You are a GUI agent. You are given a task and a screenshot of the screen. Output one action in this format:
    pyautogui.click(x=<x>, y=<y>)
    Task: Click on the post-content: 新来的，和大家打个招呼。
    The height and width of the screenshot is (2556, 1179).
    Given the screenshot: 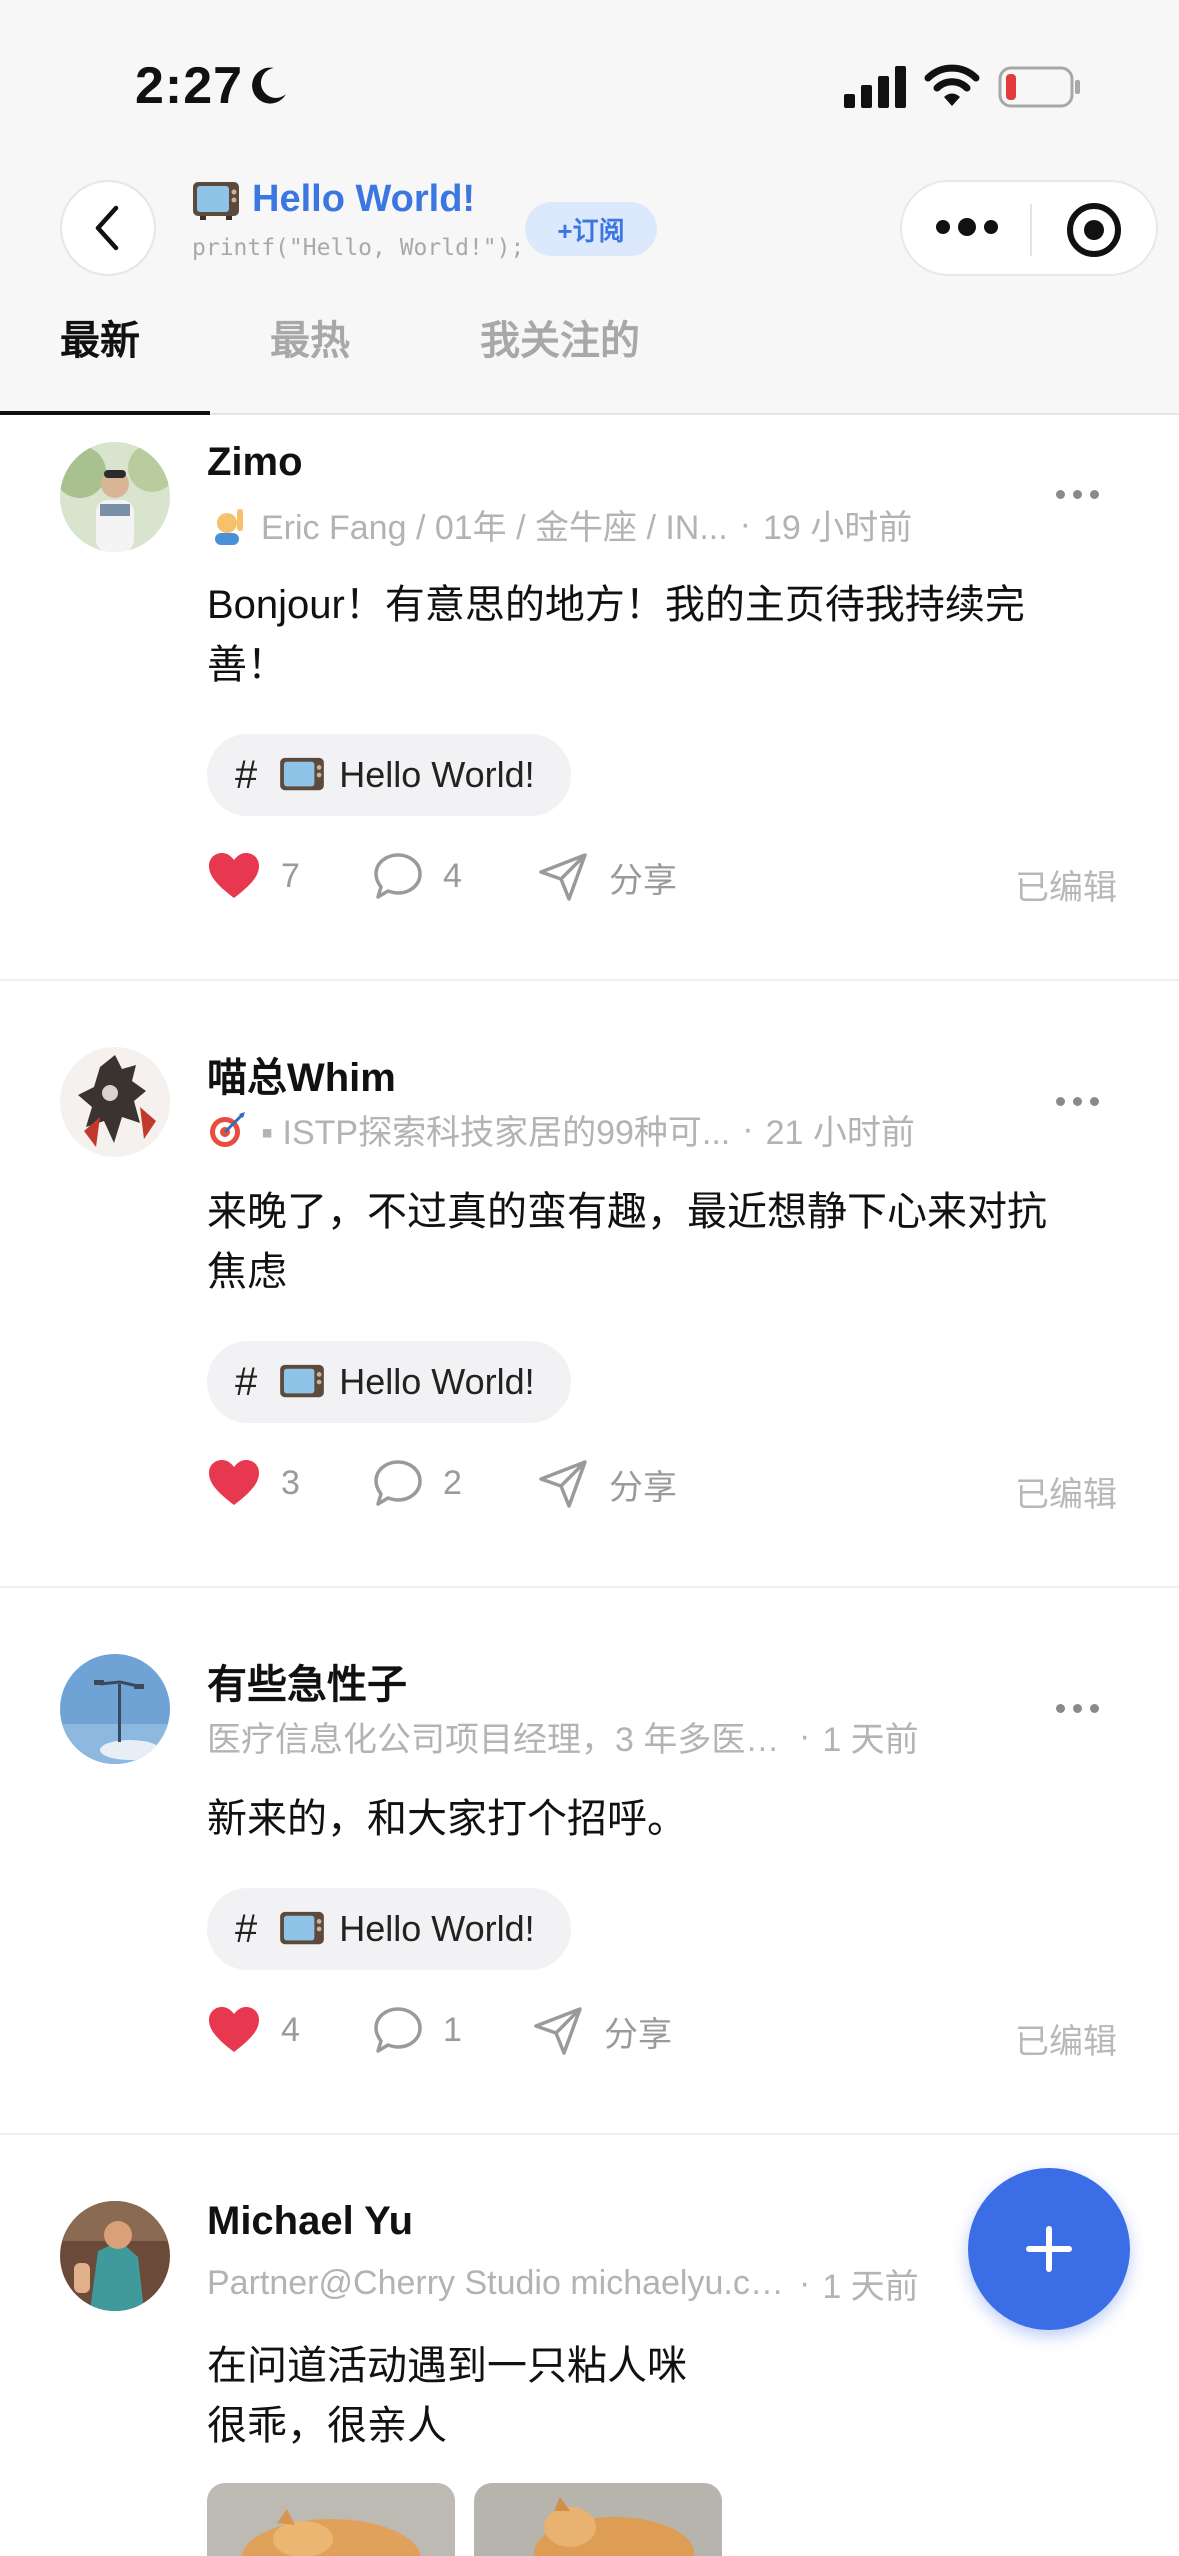 What is the action you would take?
    pyautogui.click(x=657, y=1819)
    